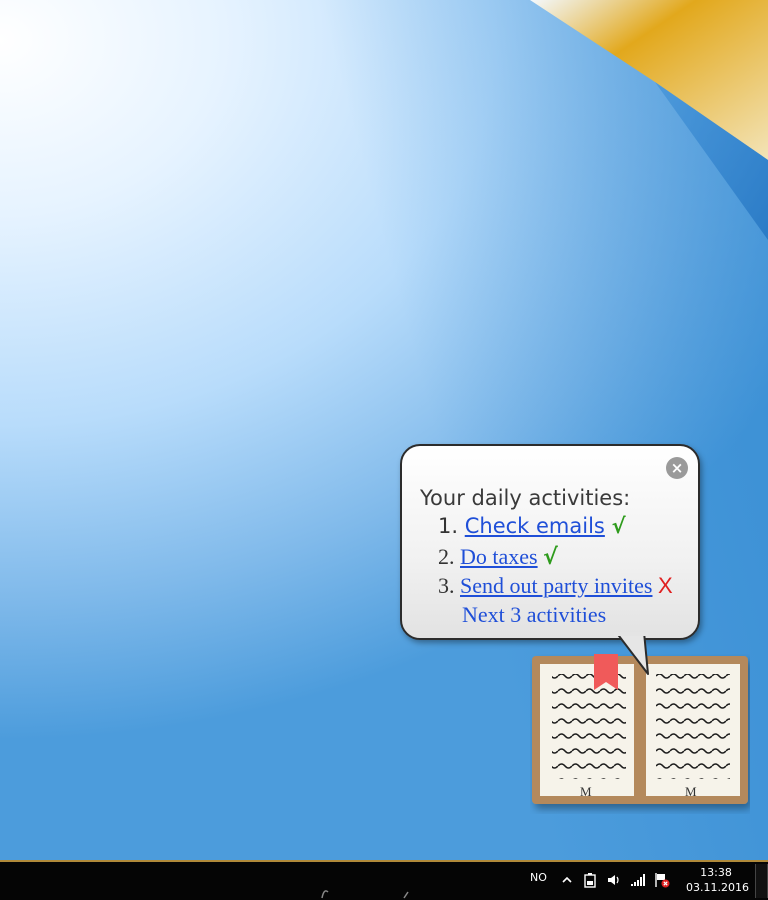 This screenshot has height=900, width=768. What do you see at coordinates (538, 877) in the screenshot?
I see `language-indicator: NO` at bounding box center [538, 877].